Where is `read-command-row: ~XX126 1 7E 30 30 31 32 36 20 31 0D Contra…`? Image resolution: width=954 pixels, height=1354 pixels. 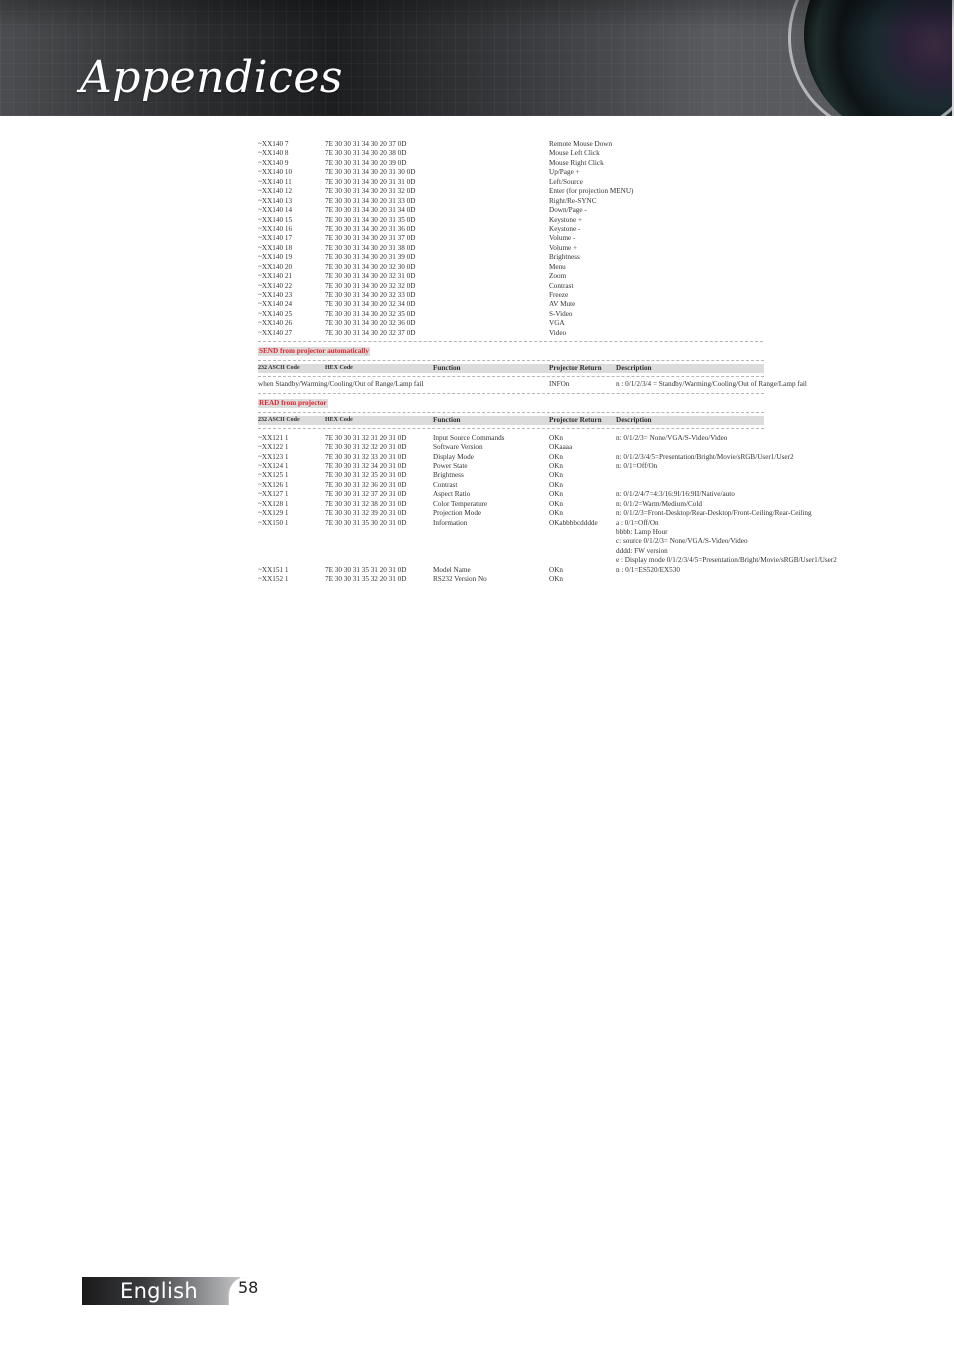
read-command-row: ~XX126 1 7E 30 30 31 32 36 20 31 0D Contra… is located at coordinates (568, 485).